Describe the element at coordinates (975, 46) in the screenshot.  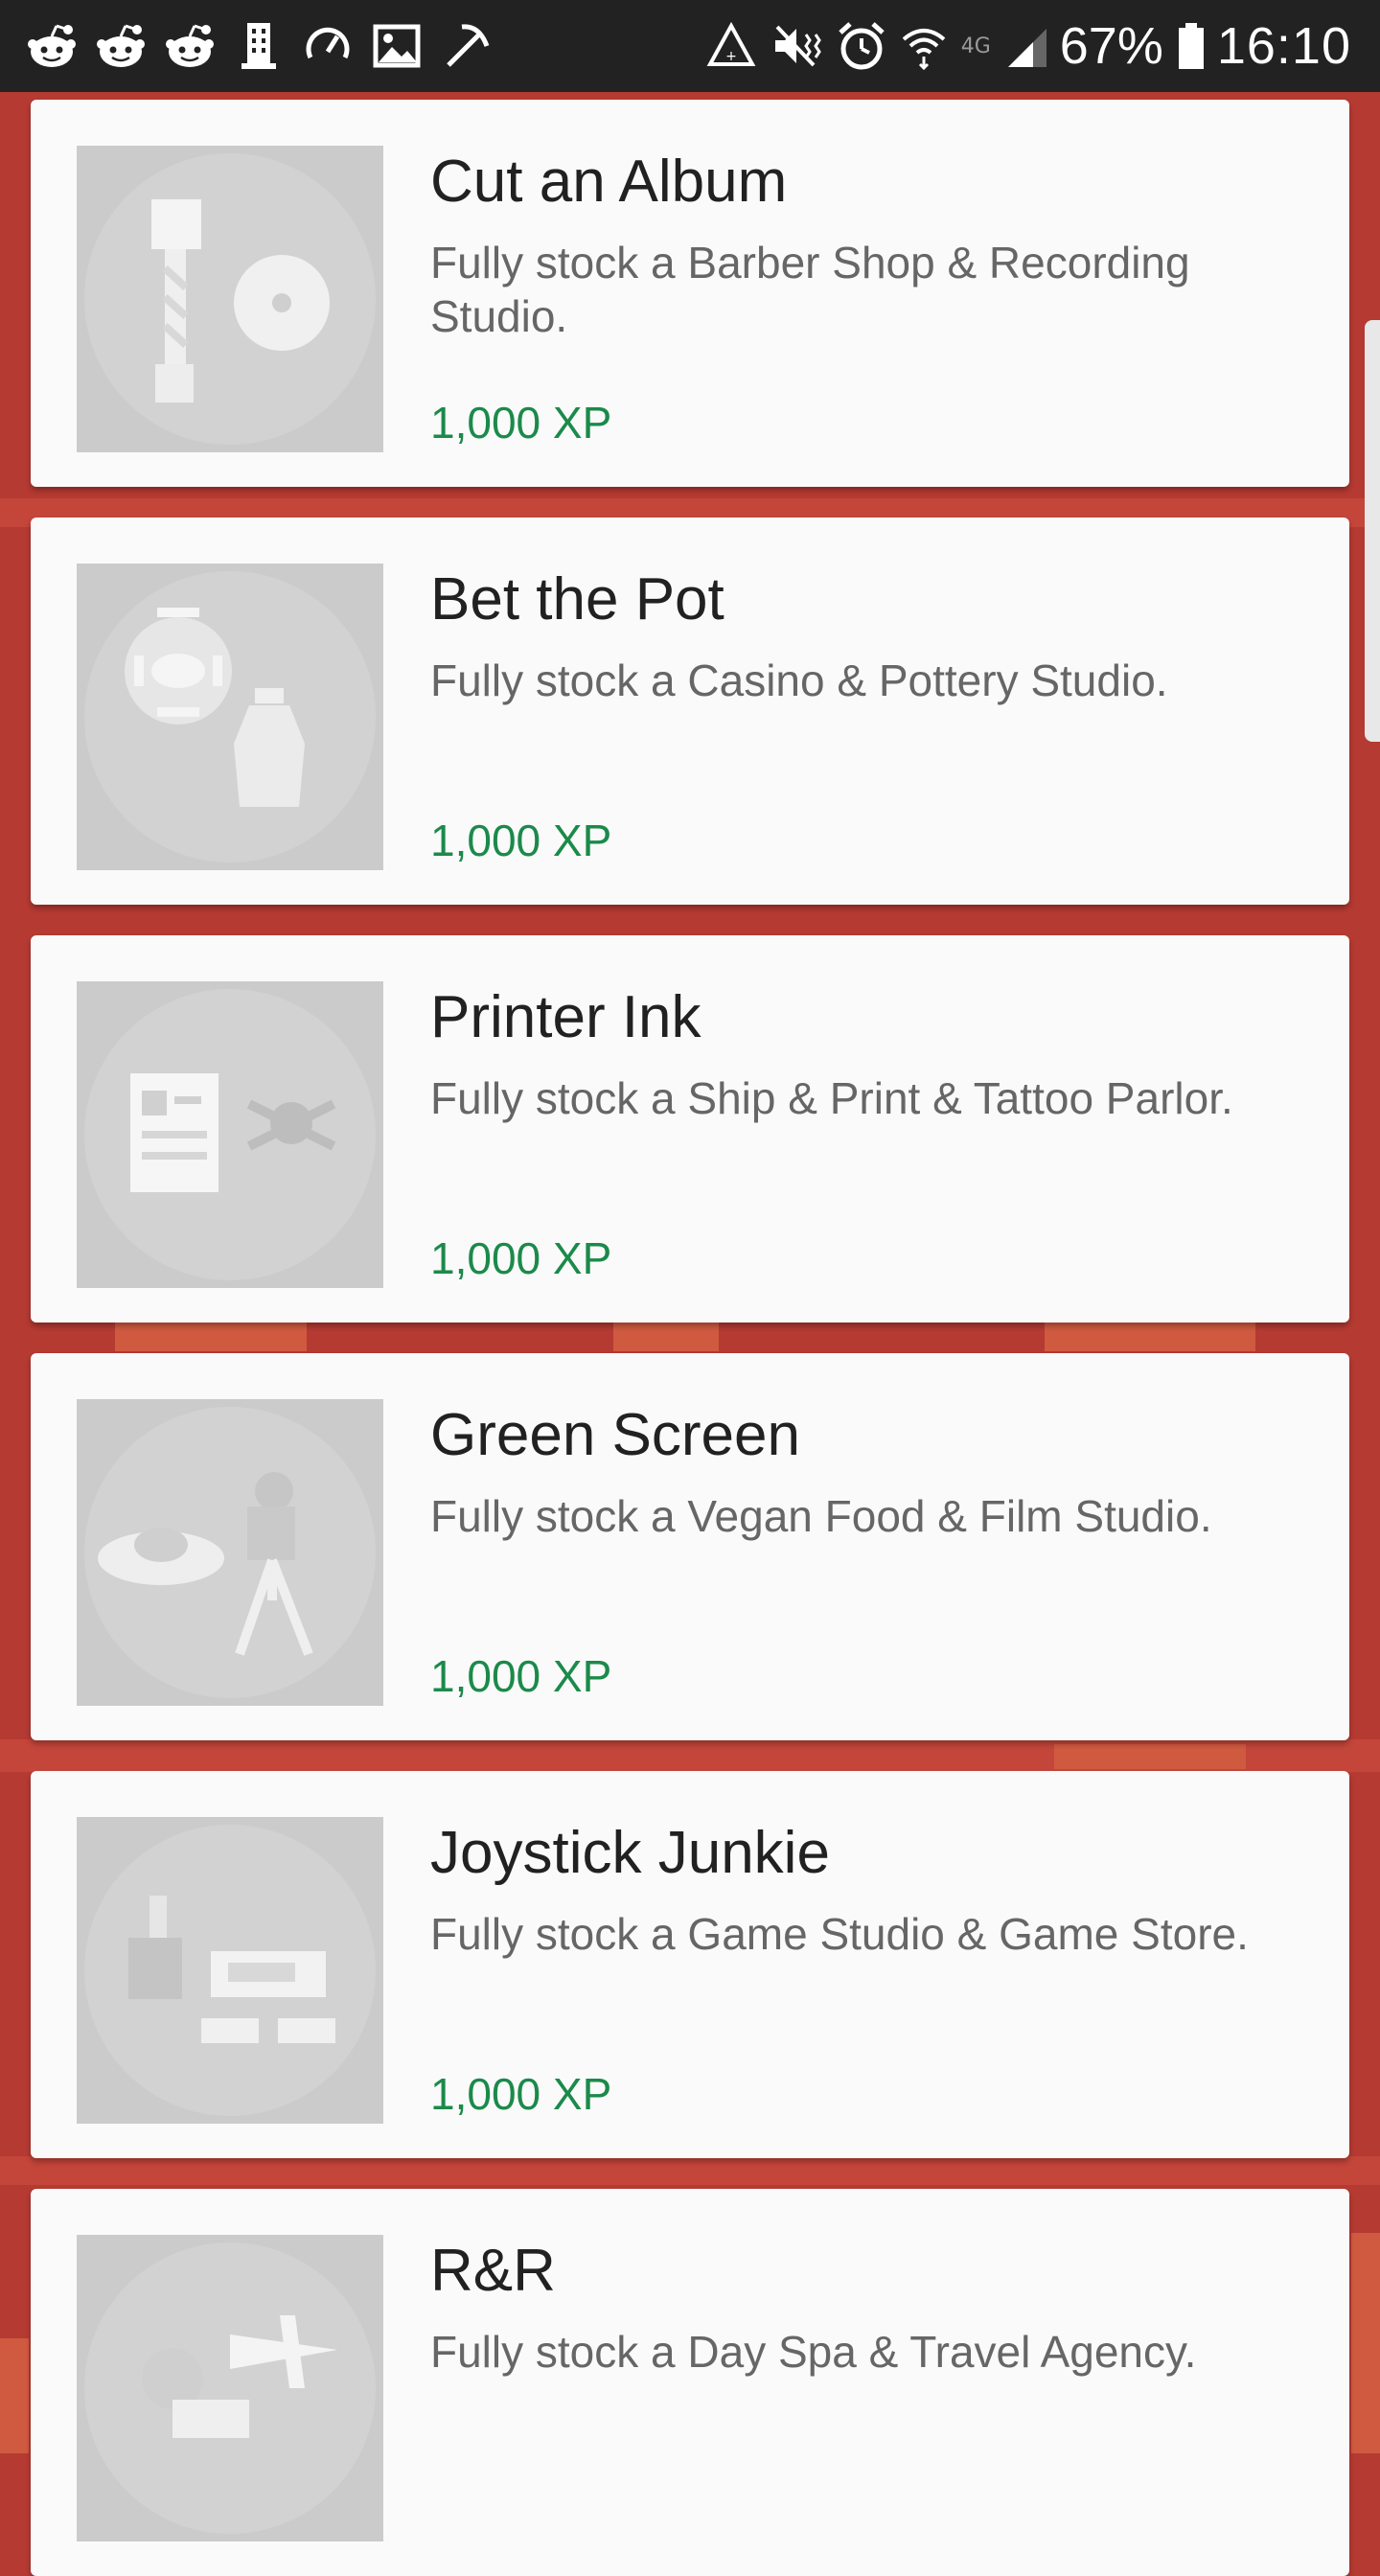
I see `lte-icon: 4G` at that location.